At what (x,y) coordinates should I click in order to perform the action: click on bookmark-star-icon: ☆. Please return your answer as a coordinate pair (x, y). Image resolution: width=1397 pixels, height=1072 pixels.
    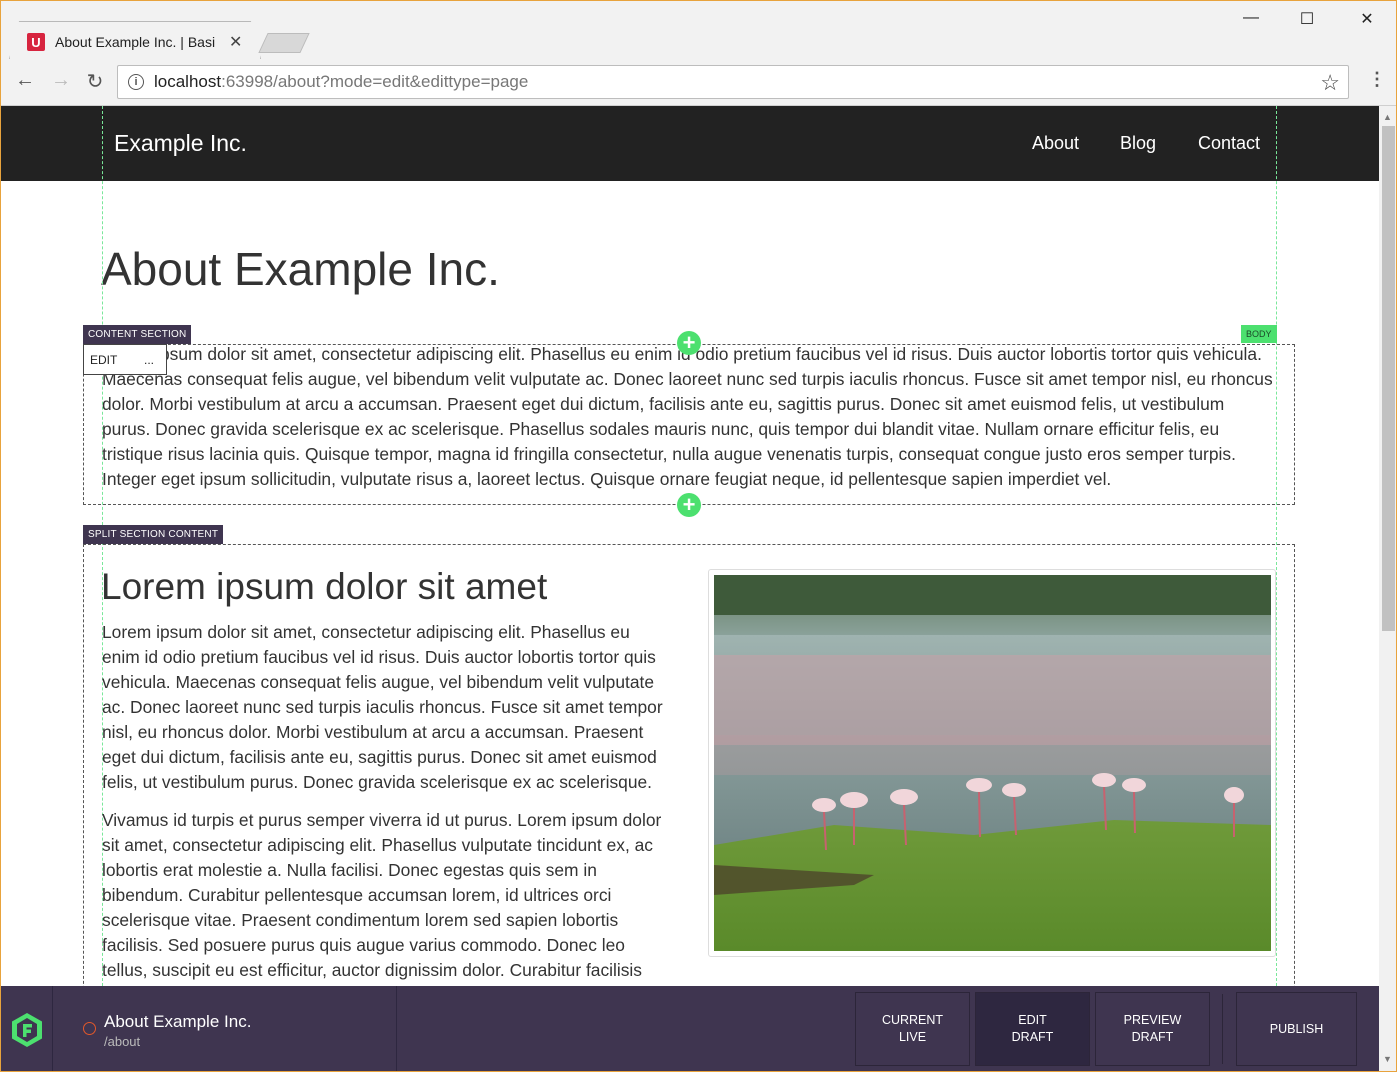
    Looking at the image, I should click on (1330, 83).